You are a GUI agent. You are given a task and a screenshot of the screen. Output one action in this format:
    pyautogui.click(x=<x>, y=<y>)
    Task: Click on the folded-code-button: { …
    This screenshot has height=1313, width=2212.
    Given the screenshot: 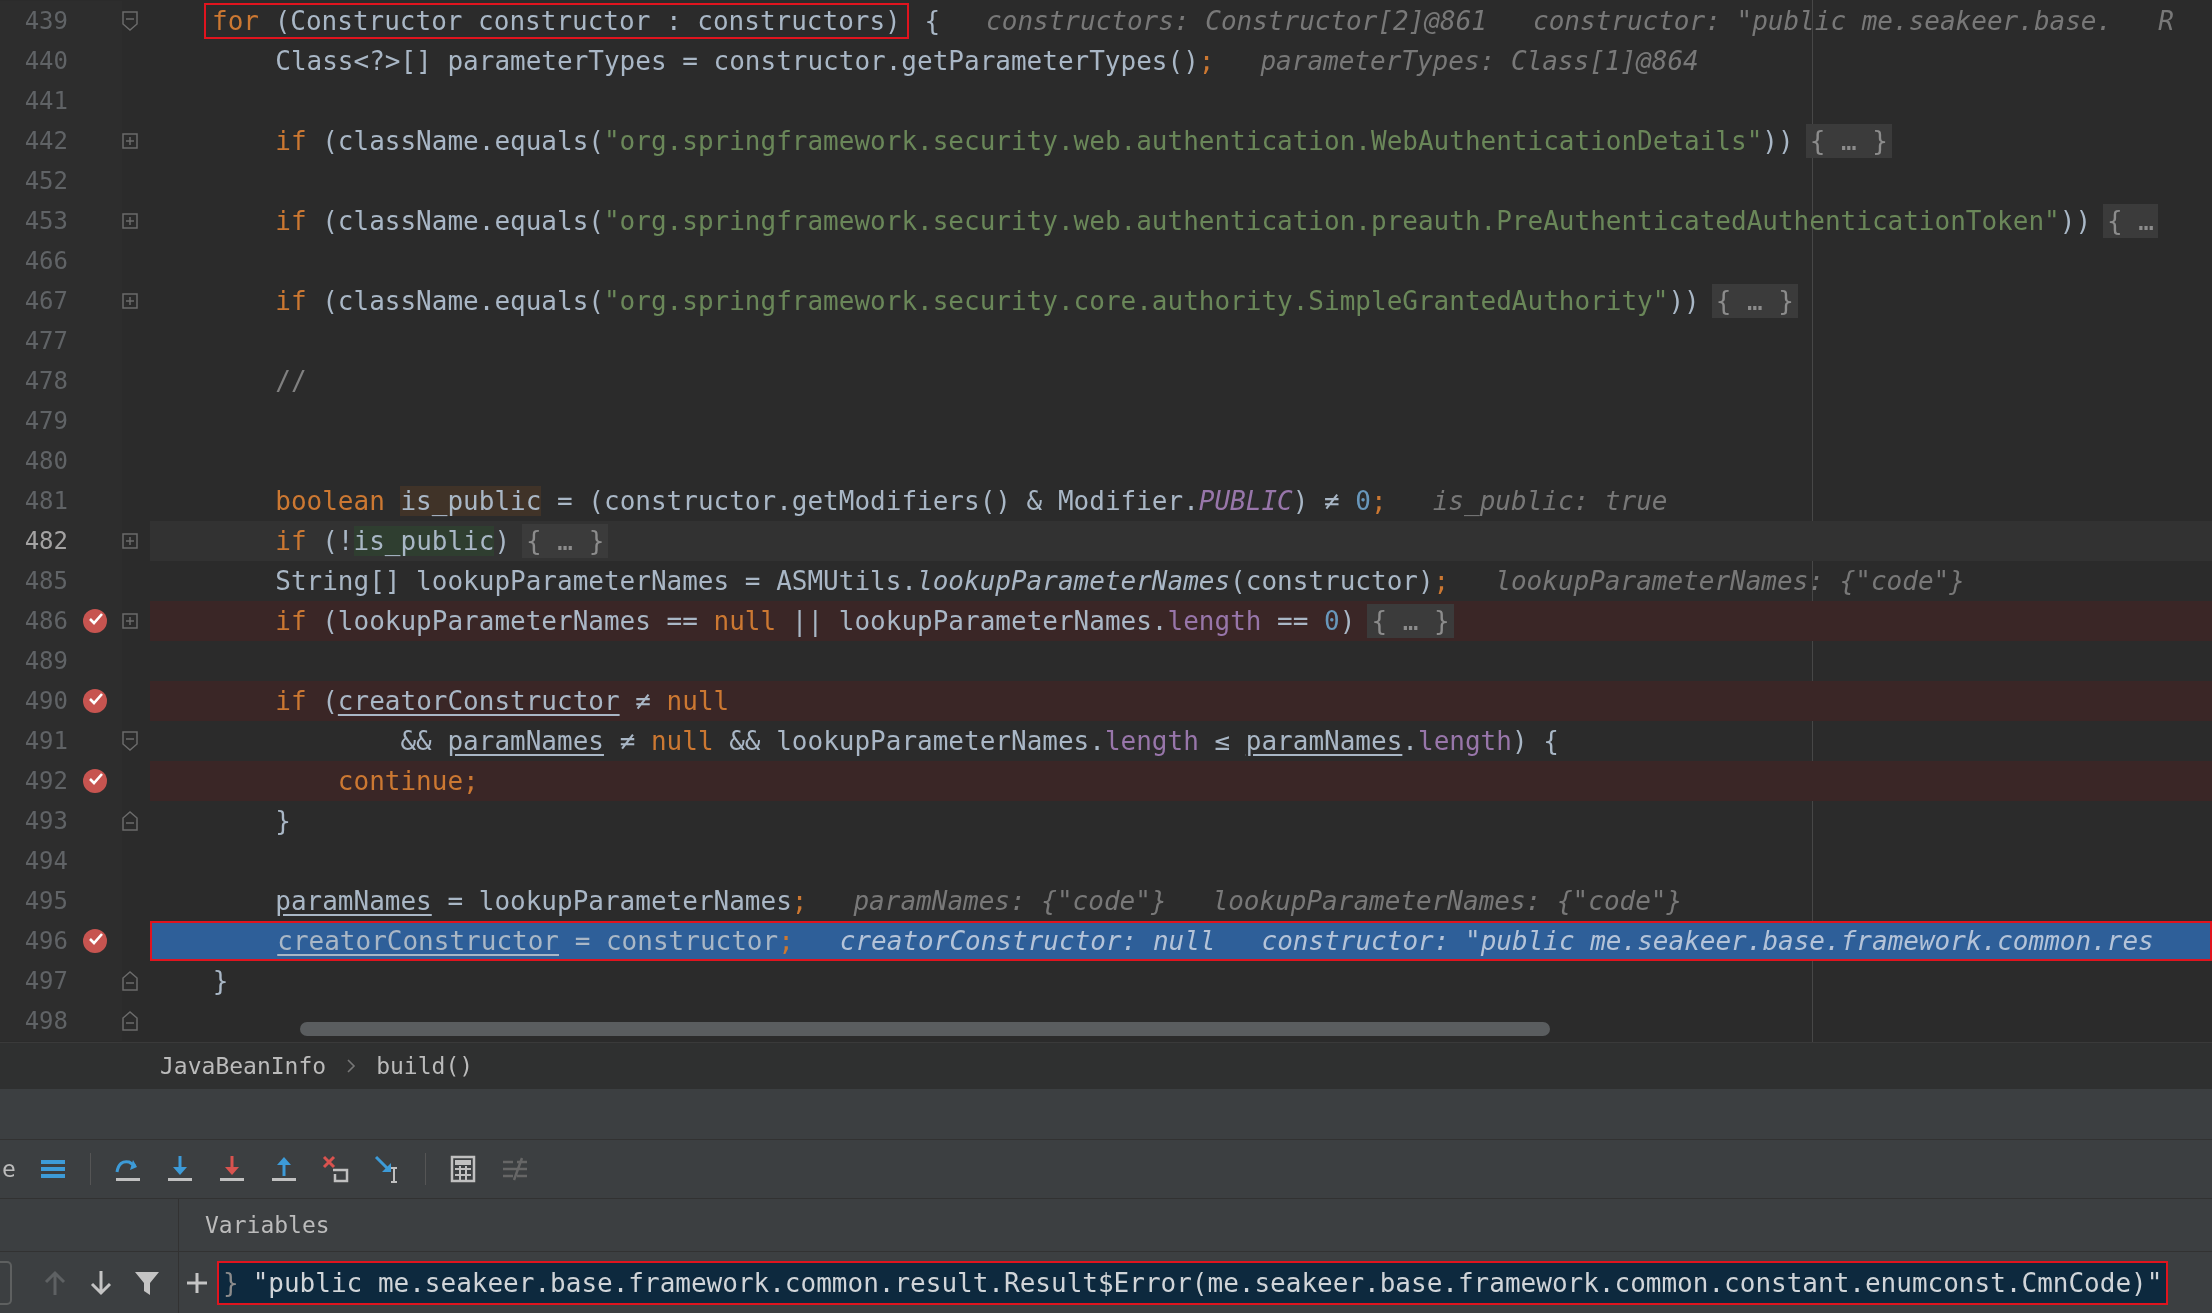 What is the action you would take?
    pyautogui.click(x=2130, y=221)
    